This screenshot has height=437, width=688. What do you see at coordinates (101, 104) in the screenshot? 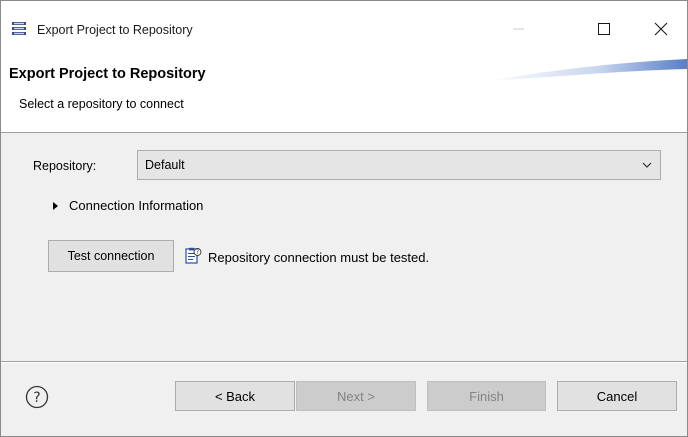
I see `page-description: Select a repository to connect` at bounding box center [101, 104].